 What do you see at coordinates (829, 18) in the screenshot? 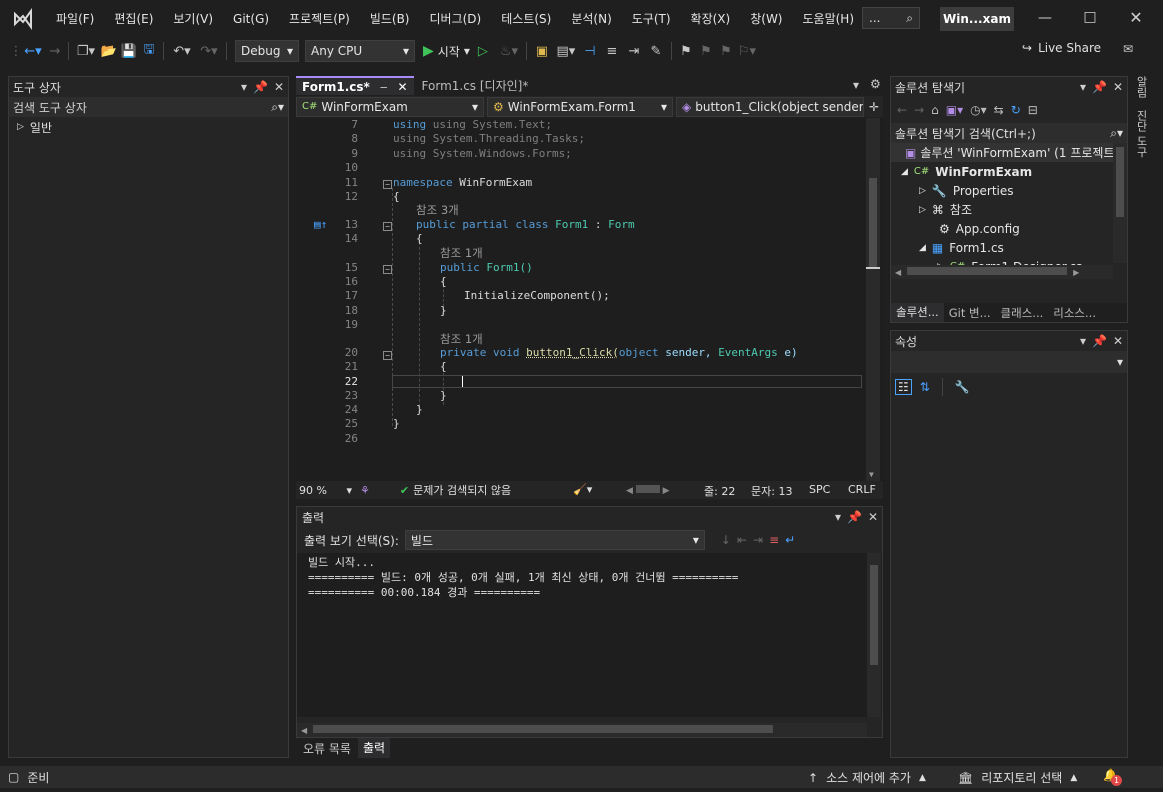
I see `menu-help: 도움말(H)` at bounding box center [829, 18].